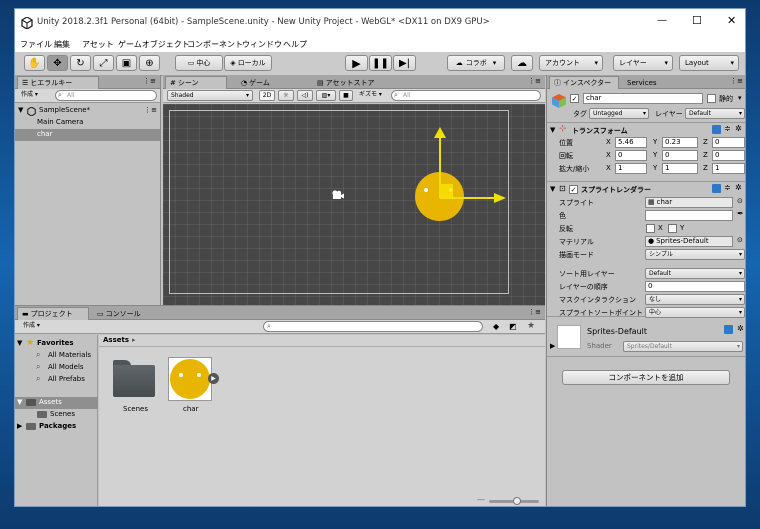  Describe the element at coordinates (116, 340) in the screenshot. I see `breadcrumb-assets: Assets` at that location.